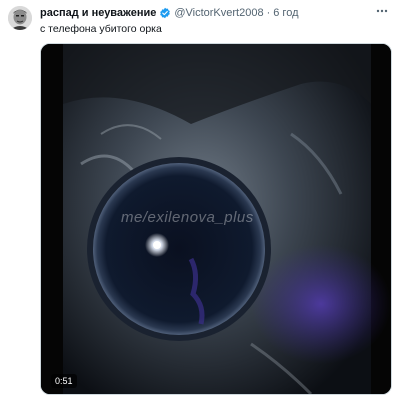  I want to click on more-options-icon, so click(382, 11).